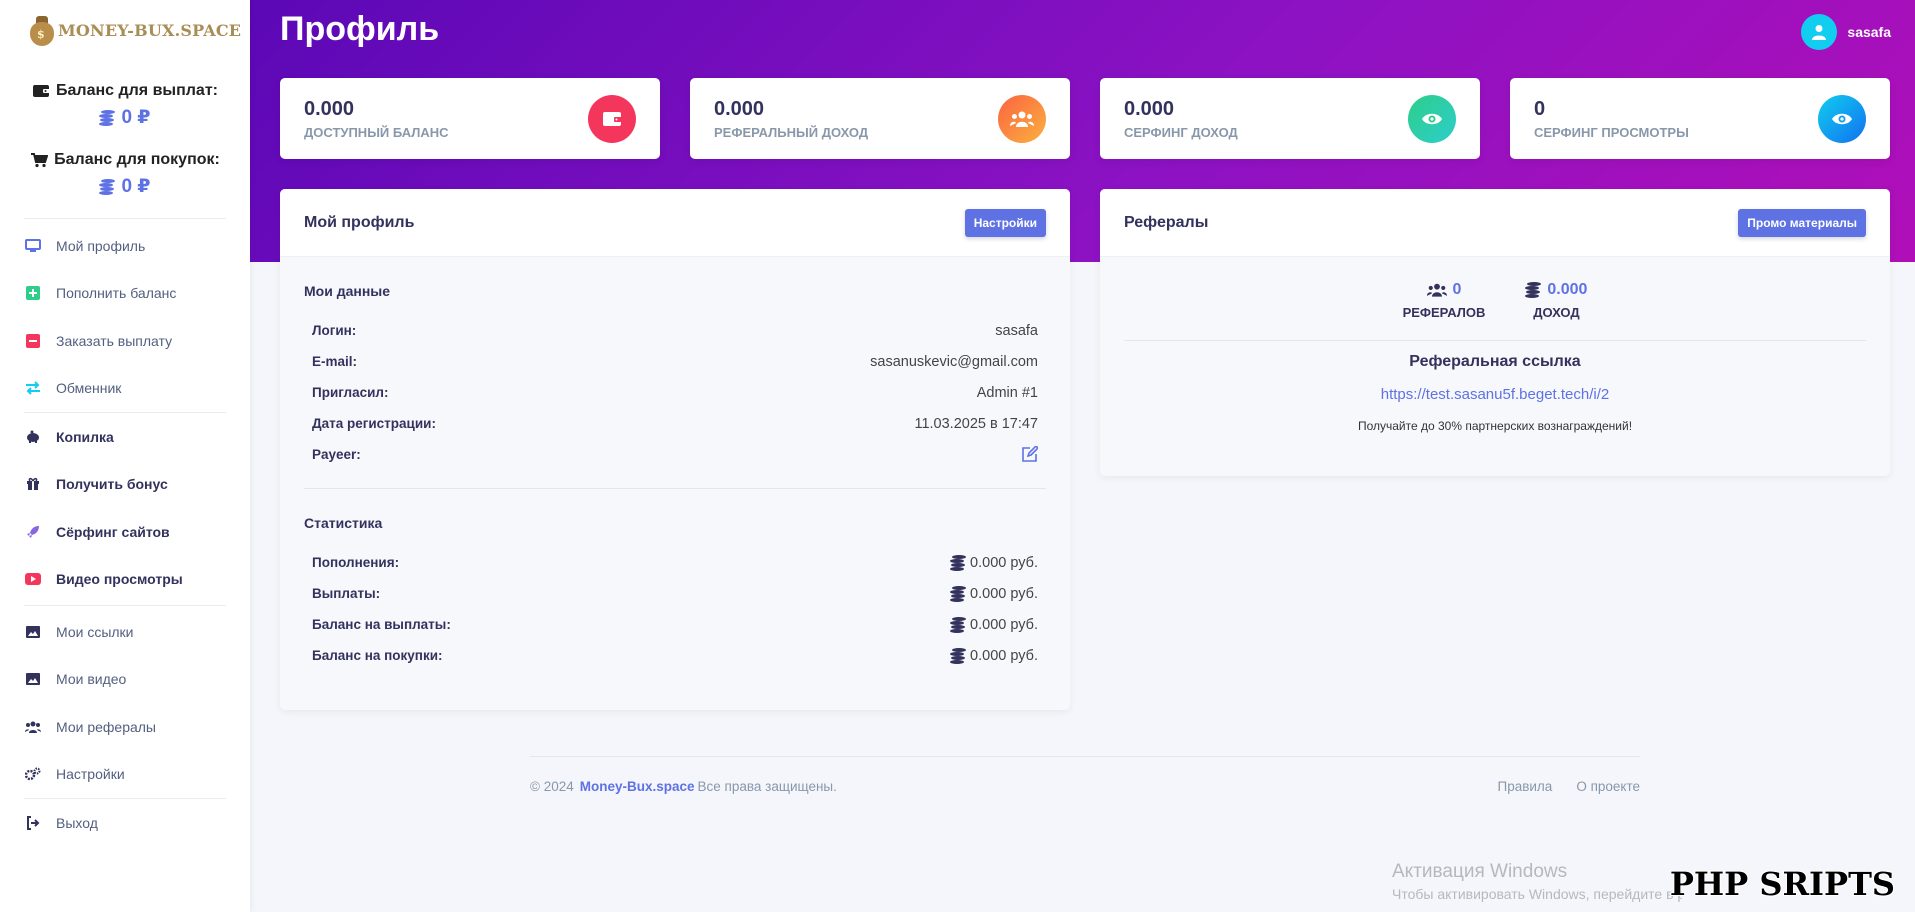 The height and width of the screenshot is (912, 1915). What do you see at coordinates (1802, 222) in the screenshot?
I see `promo-materials-button: Промо материалы` at bounding box center [1802, 222].